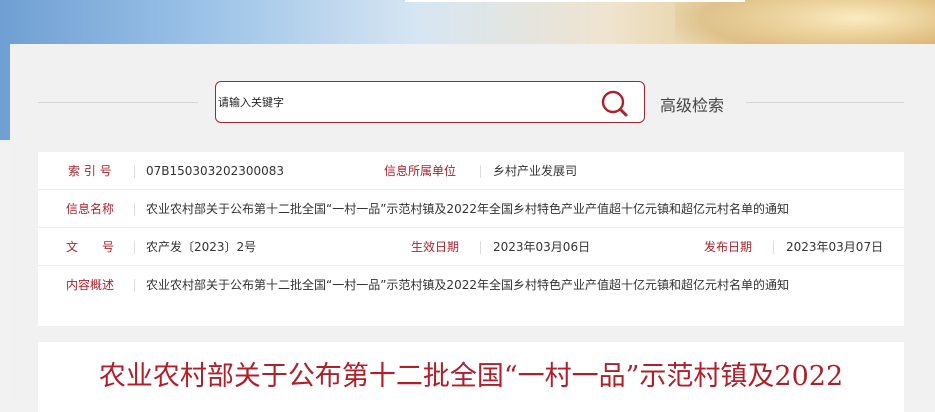 The height and width of the screenshot is (412, 935). Describe the element at coordinates (575, 1) in the screenshot. I see `nav-strip` at that location.